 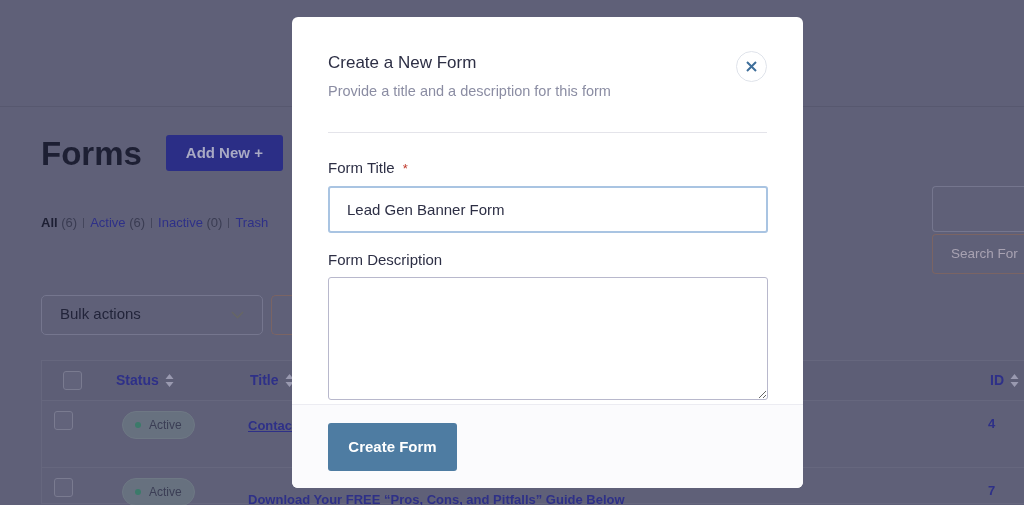 I want to click on close-icon, so click(x=751, y=66).